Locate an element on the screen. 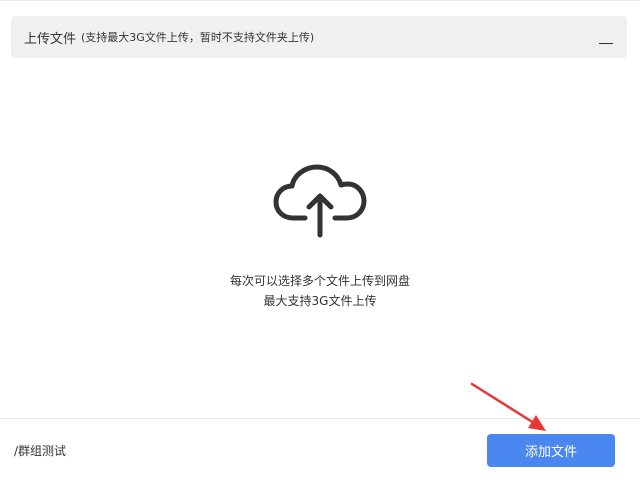 This screenshot has height=480, width=640. upload-hint-multiple: 每次可以选择多个文件上传到网盘 is located at coordinates (319, 281).